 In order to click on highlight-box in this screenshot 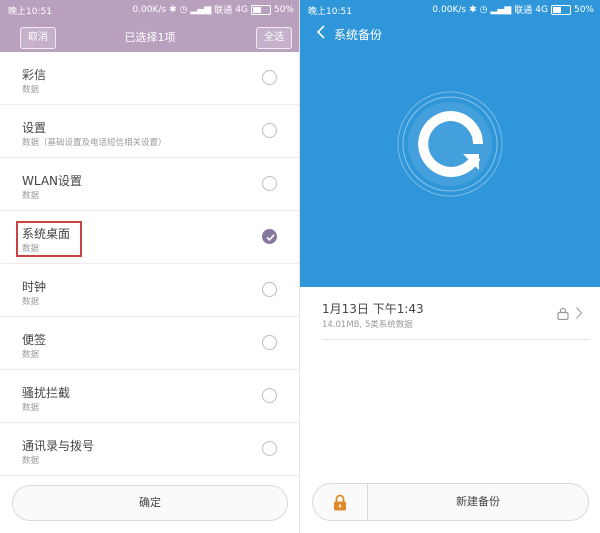, I will do `click(49, 239)`.